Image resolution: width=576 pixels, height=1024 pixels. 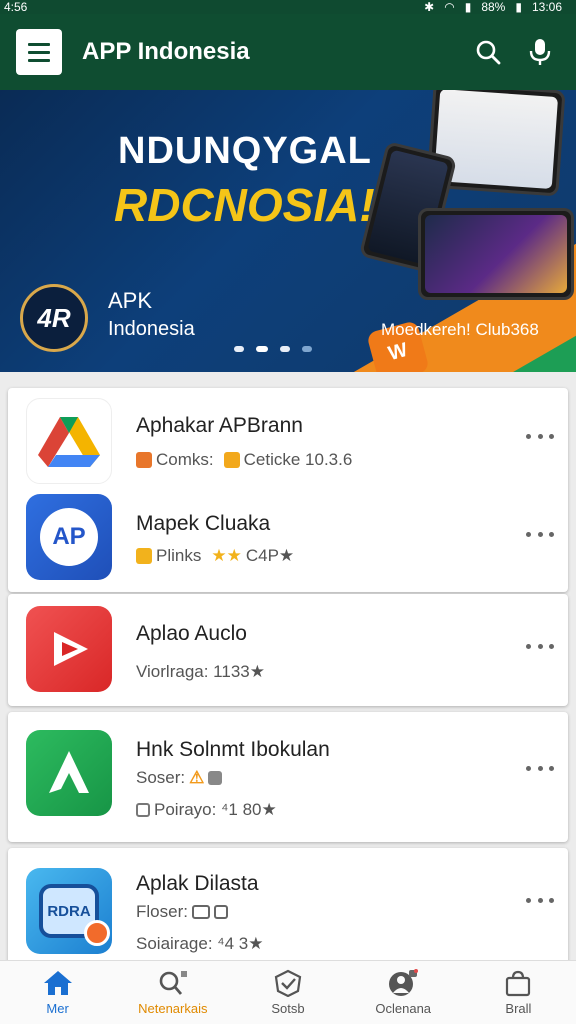 What do you see at coordinates (57, 983) in the screenshot?
I see `home-icon` at bounding box center [57, 983].